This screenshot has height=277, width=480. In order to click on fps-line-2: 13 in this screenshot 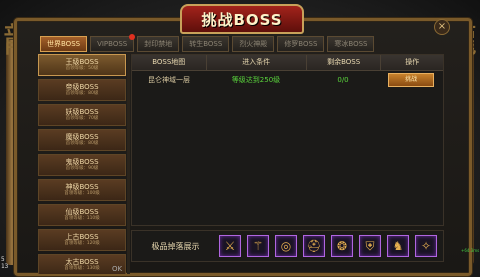, I will do `click(5, 266)`.